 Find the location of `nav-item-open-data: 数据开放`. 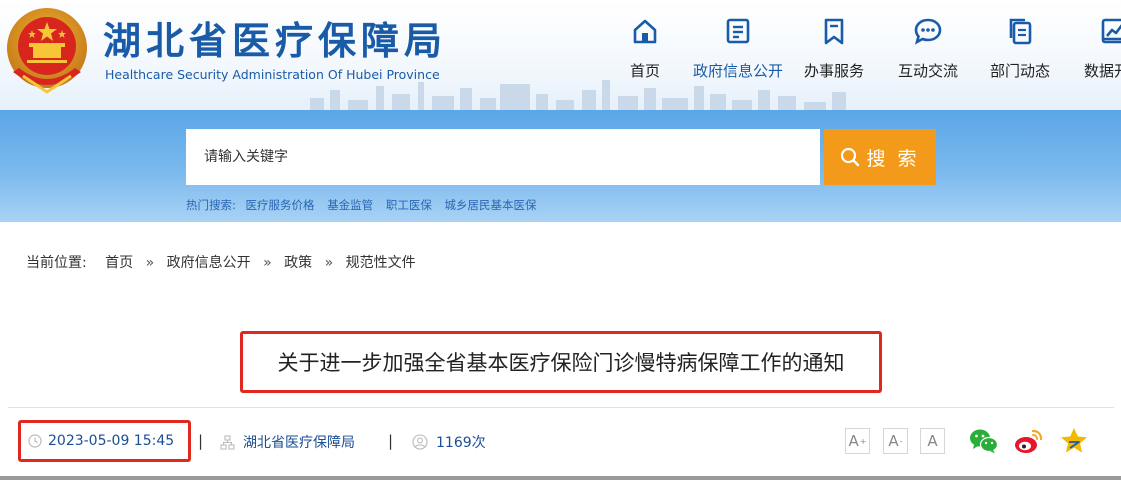

nav-item-open-data: 数据开放 is located at coordinates (1092, 50).